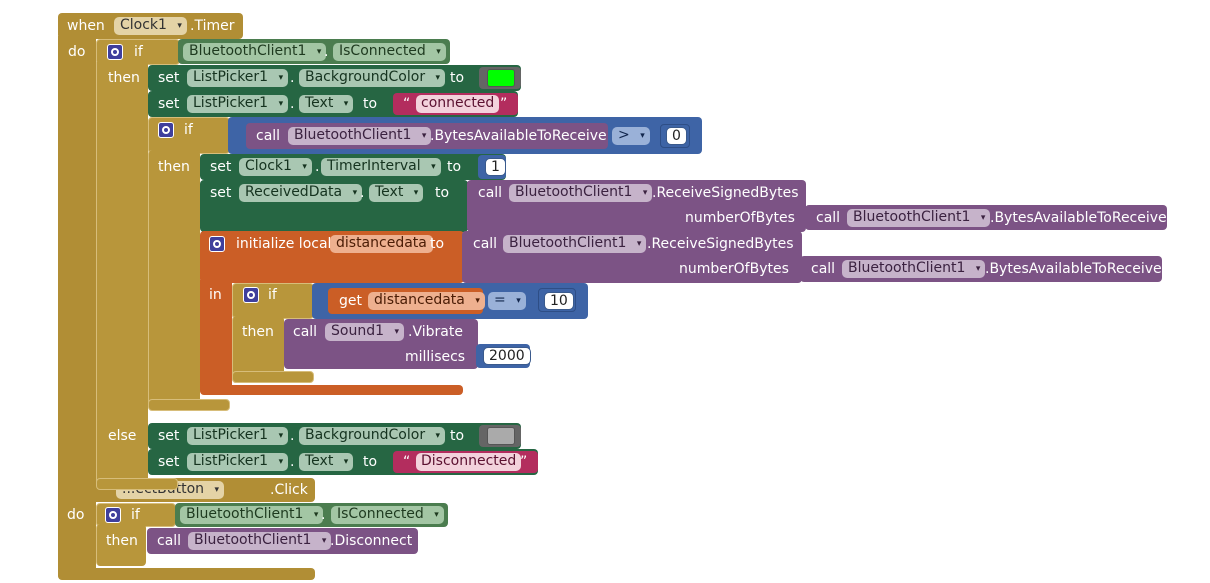 This screenshot has width=1210, height=583. Describe the element at coordinates (435, 357) in the screenshot. I see `millisecs-label: millisecs` at that location.